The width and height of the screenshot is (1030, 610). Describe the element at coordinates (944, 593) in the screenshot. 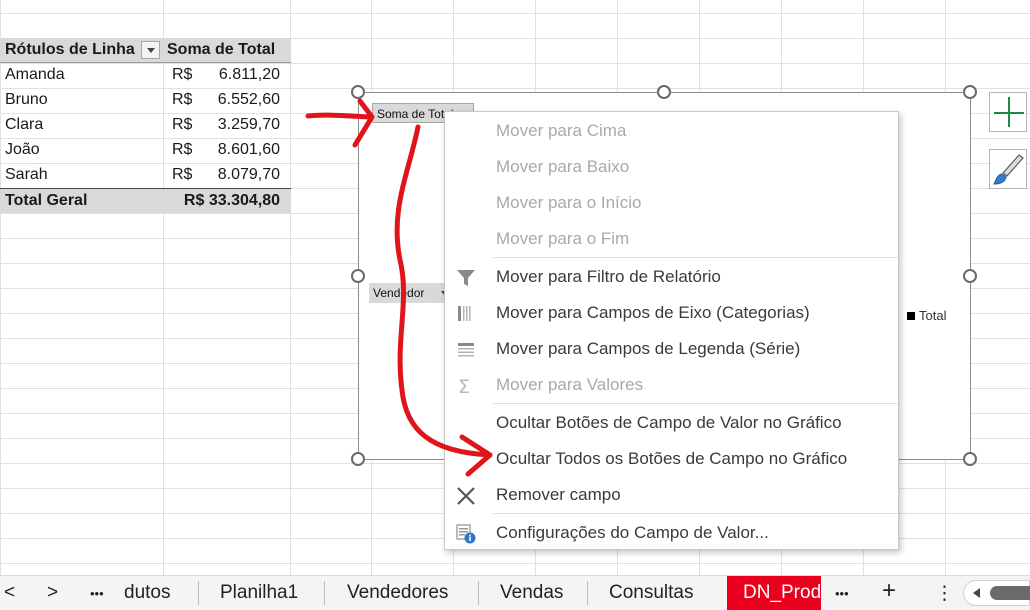

I see `sheet-options-button: ⋮` at that location.